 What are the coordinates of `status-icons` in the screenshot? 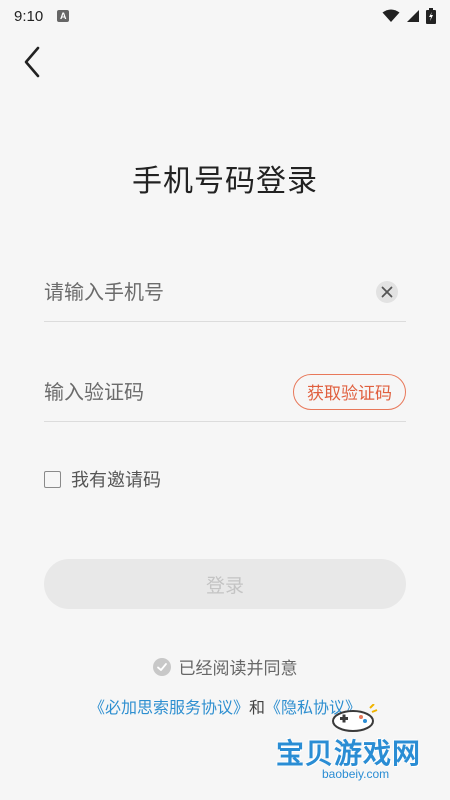 It's located at (409, 16).